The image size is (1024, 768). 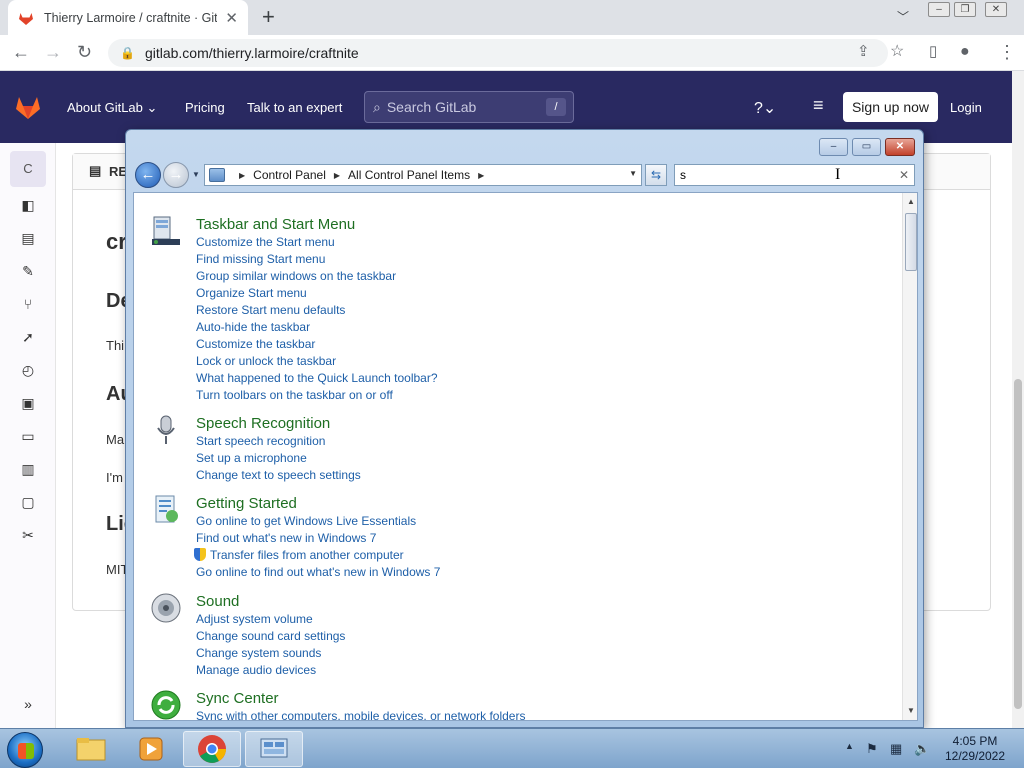 I want to click on breadcrumb-control-panel: Control Panel, so click(x=289, y=175).